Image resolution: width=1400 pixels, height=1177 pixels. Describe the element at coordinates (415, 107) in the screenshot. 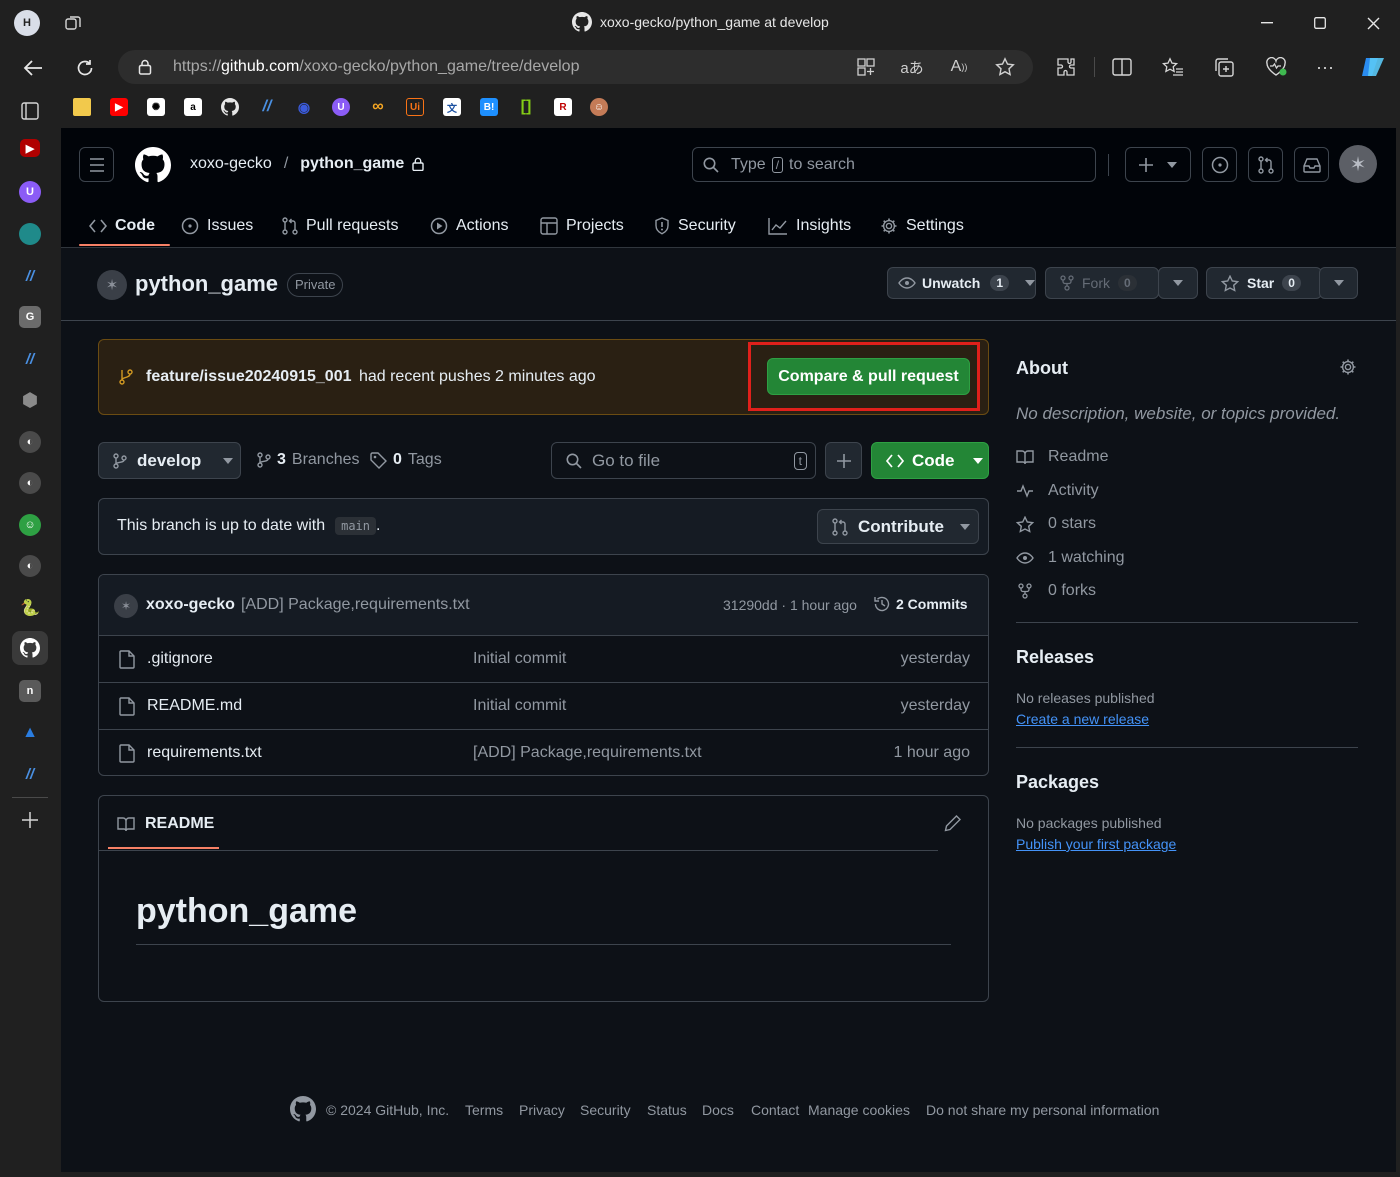

I see `bookmark-ui-icon: Ui` at that location.